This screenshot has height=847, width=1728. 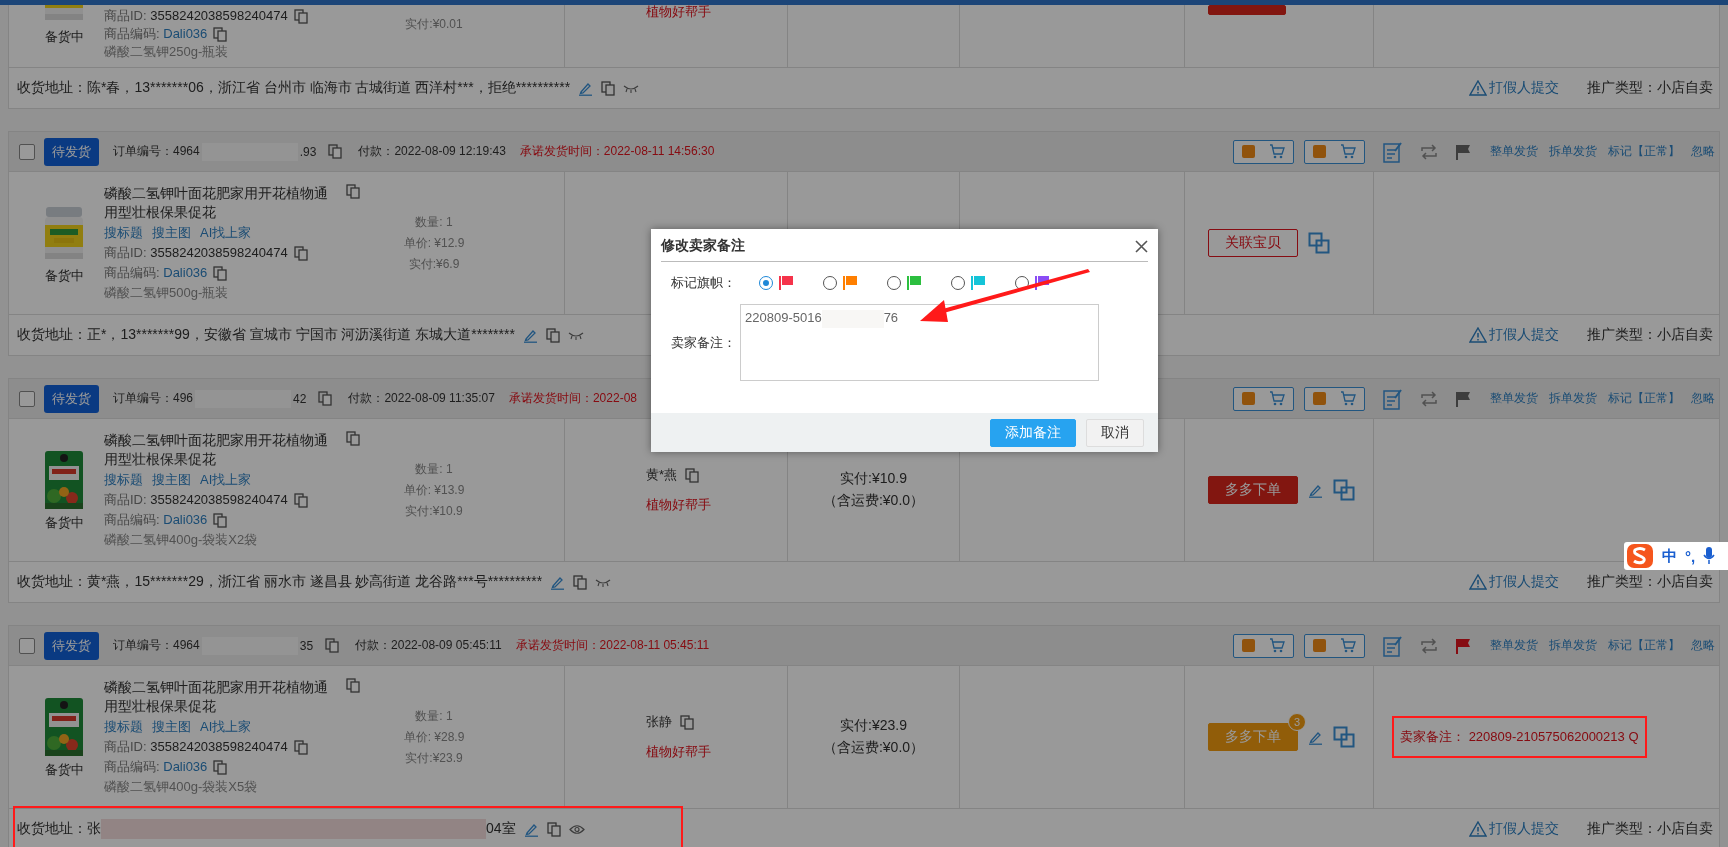 I want to click on warning-icon, so click(x=1478, y=582).